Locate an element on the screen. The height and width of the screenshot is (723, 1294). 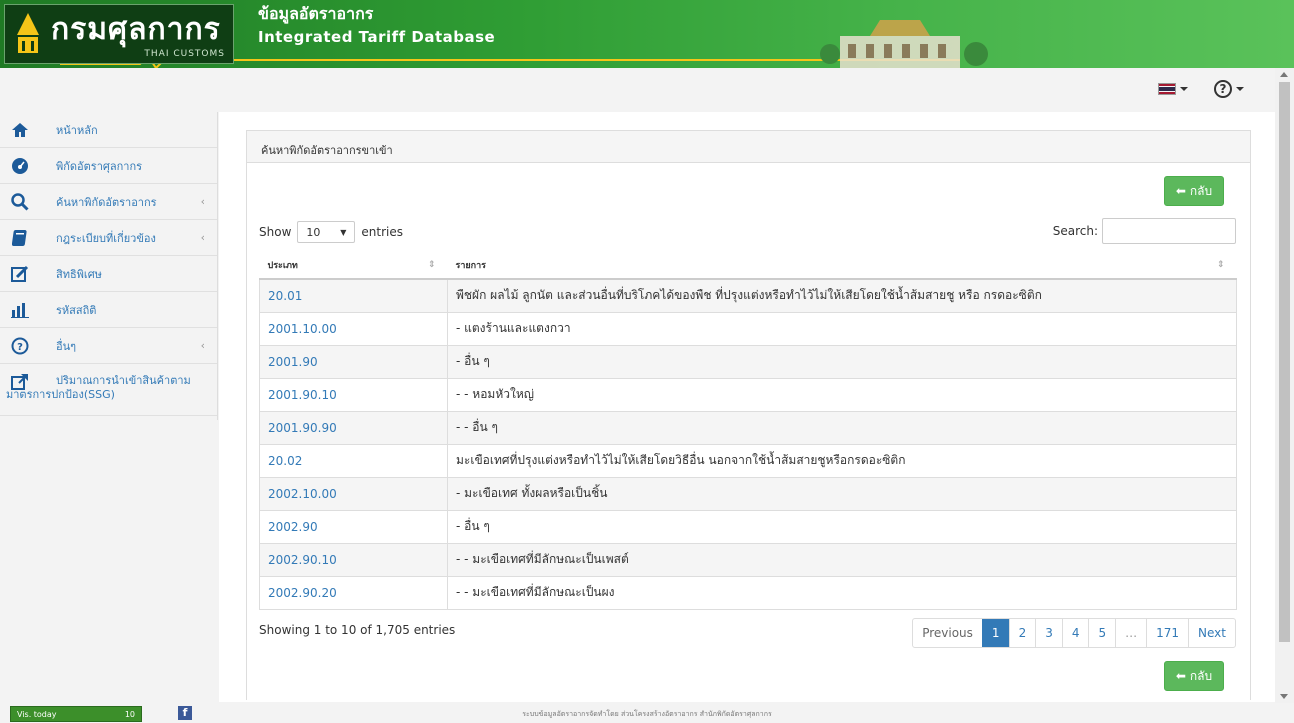
column-header-label: ประเภท is located at coordinates (282, 265).